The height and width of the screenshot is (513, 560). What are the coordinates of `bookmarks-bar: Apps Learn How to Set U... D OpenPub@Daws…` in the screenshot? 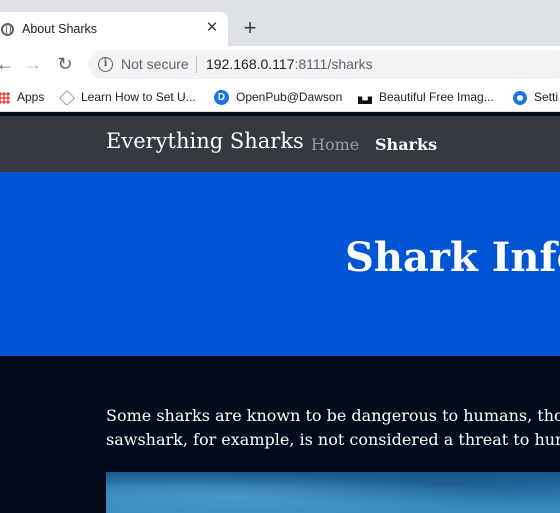 It's located at (280, 97).